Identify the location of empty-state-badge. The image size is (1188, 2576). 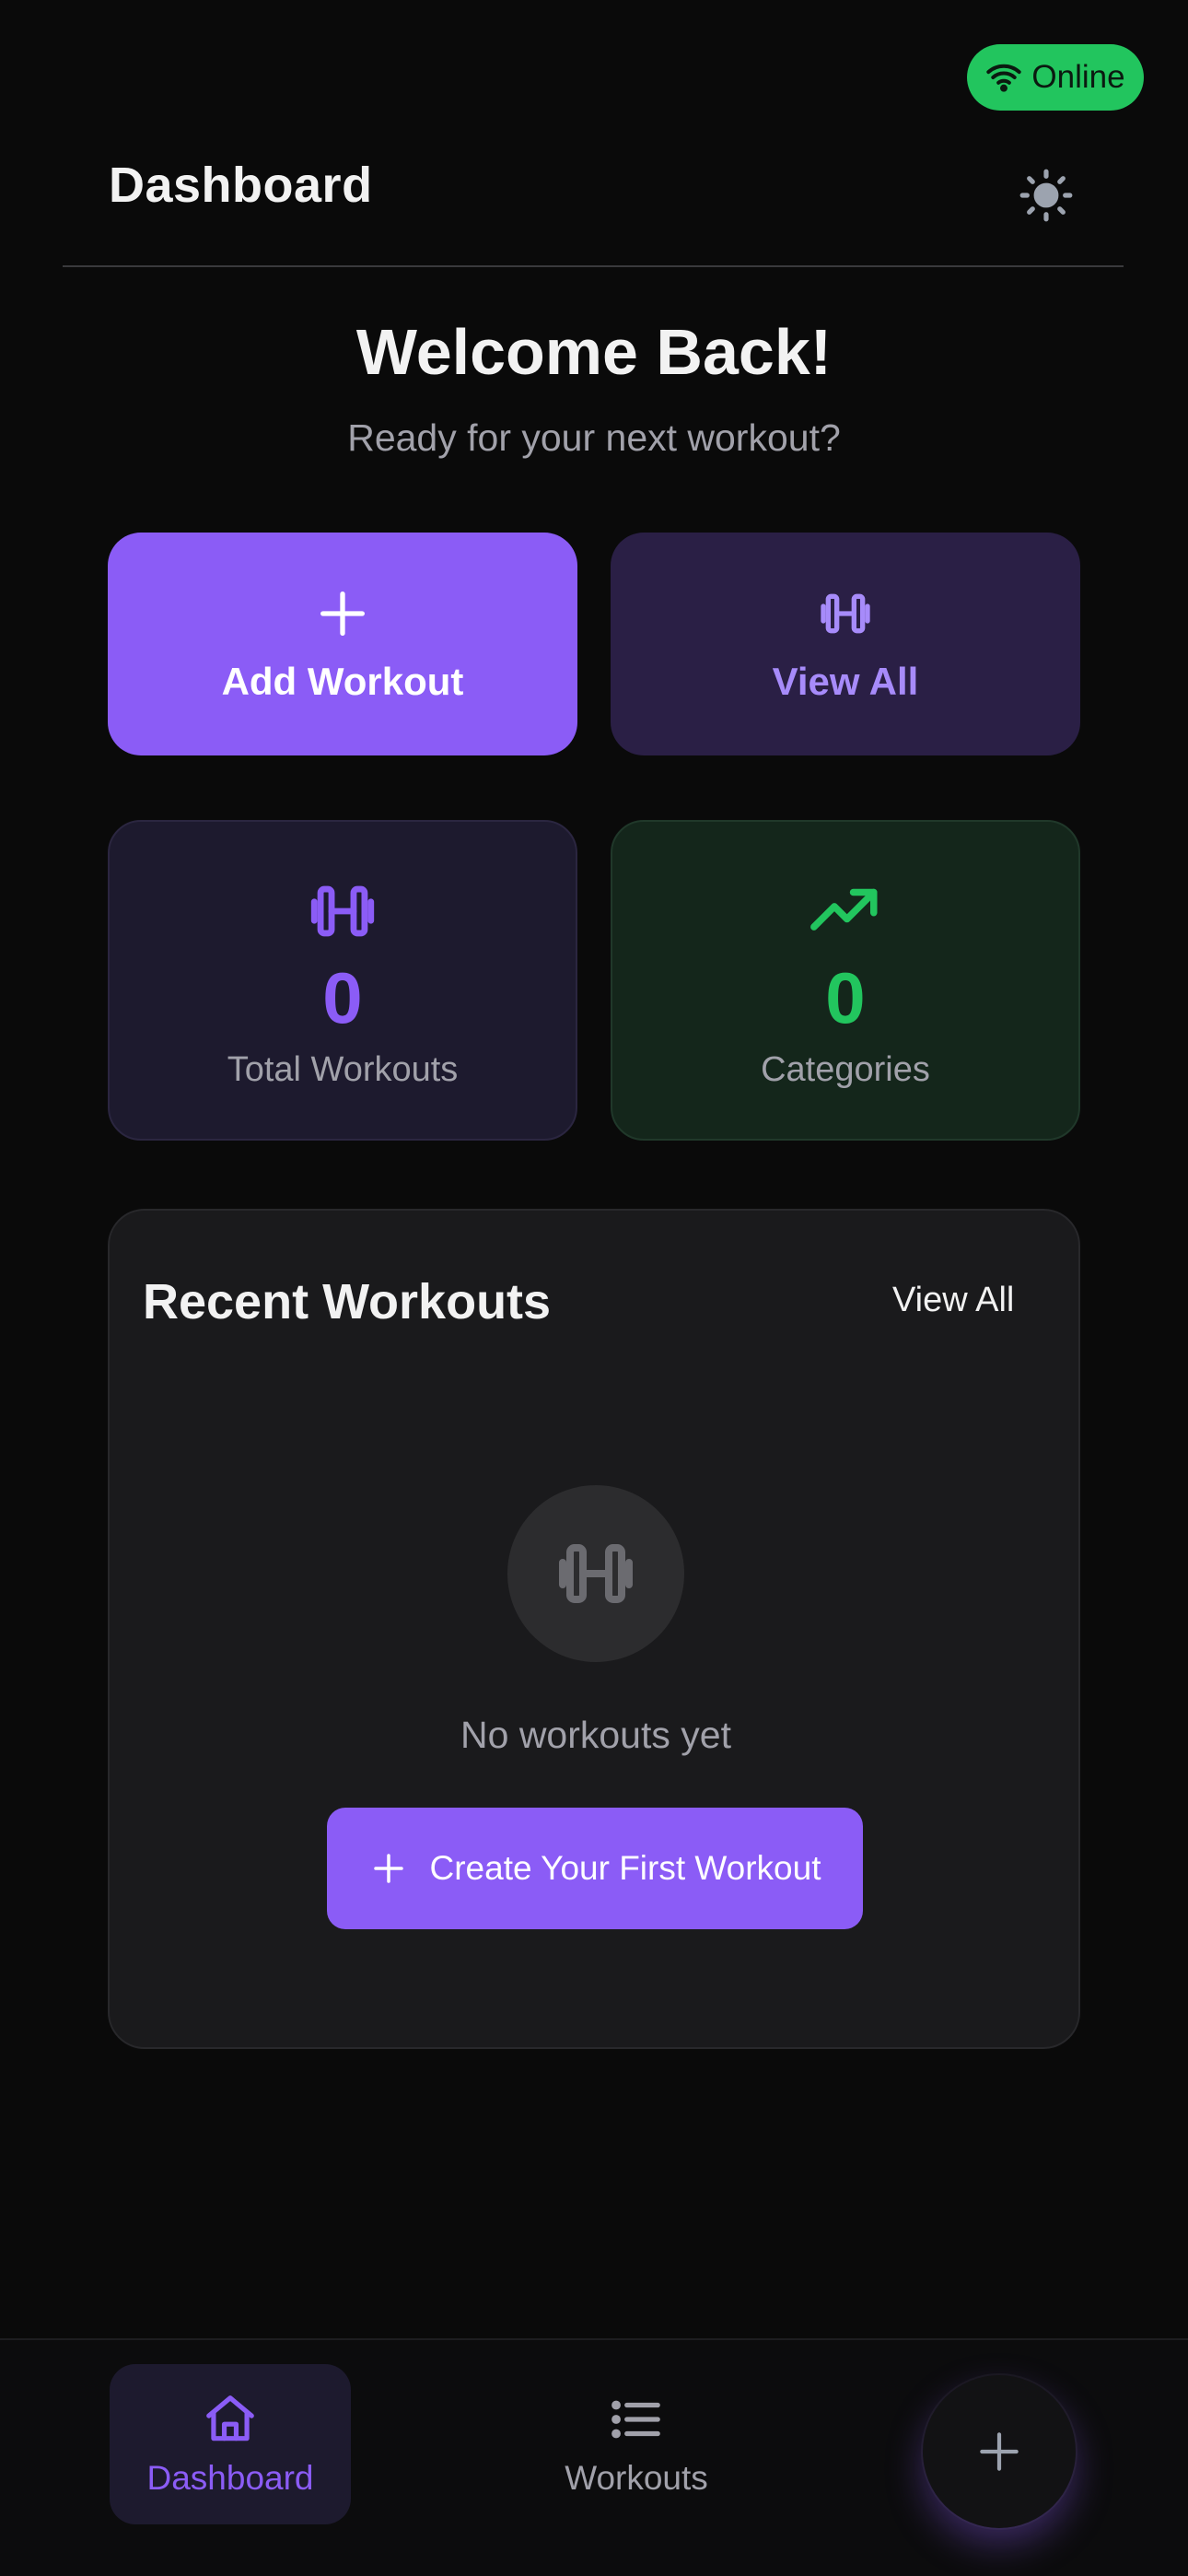
(595, 1573).